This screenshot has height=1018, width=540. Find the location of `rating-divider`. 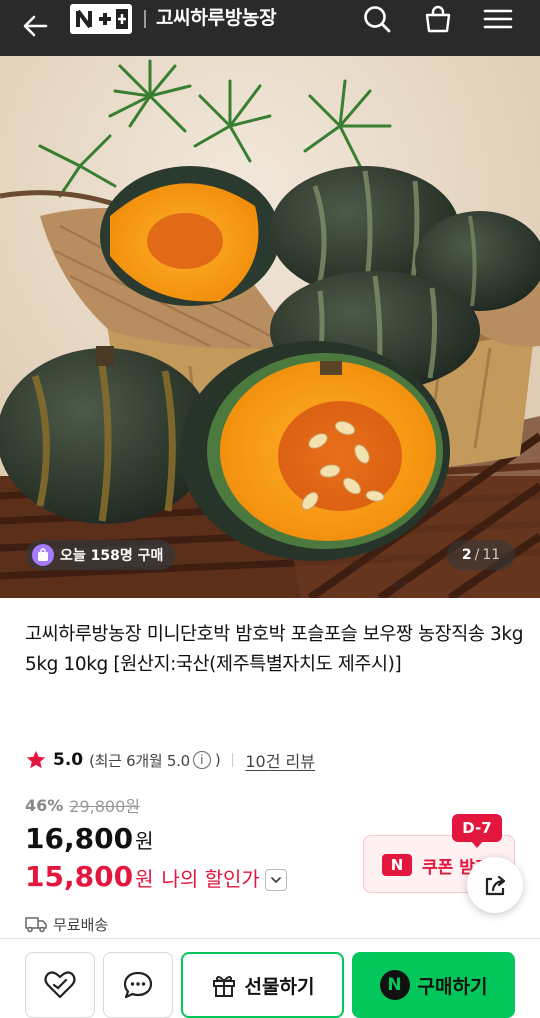

rating-divider is located at coordinates (233, 760).